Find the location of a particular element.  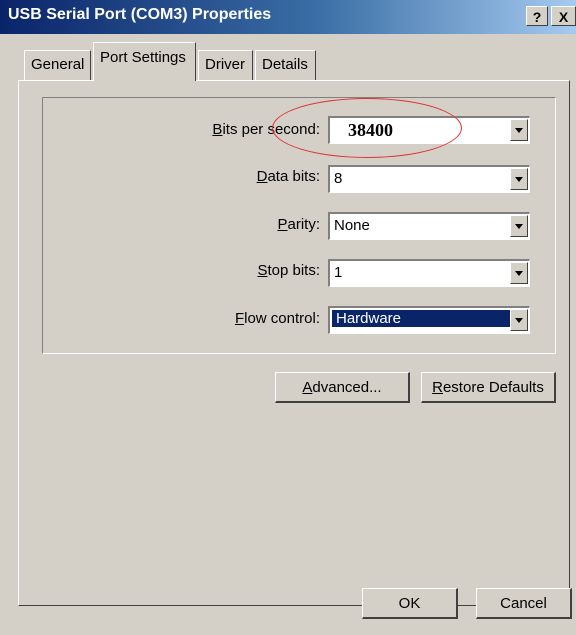

tab-driver: Driver is located at coordinates (225, 65).